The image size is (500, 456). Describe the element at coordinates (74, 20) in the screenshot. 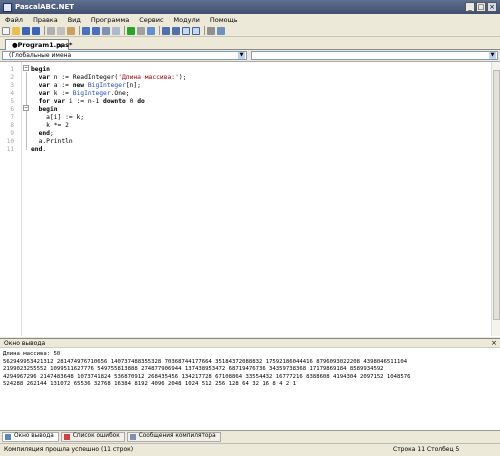

I see `menu-view: Вид` at that location.